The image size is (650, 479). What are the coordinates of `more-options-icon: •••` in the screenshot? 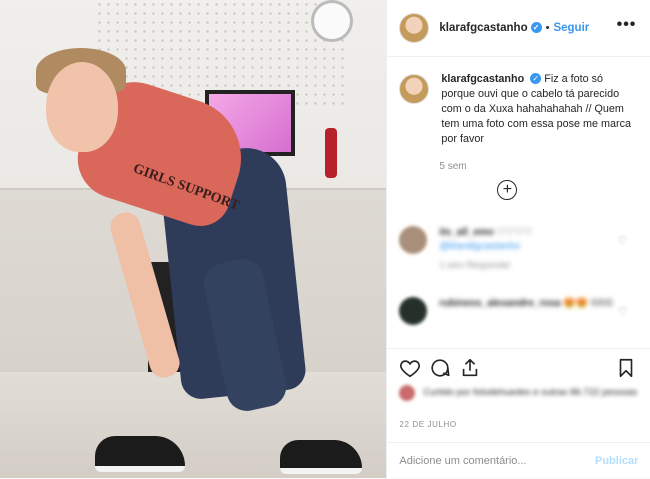 It's located at (627, 25).